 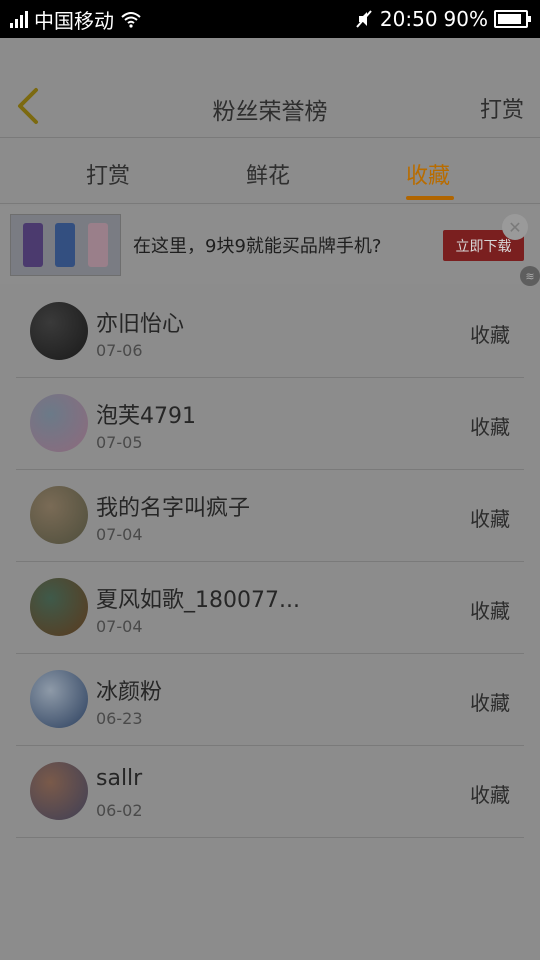 I want to click on user-name: 泡芙4791, so click(x=146, y=416).